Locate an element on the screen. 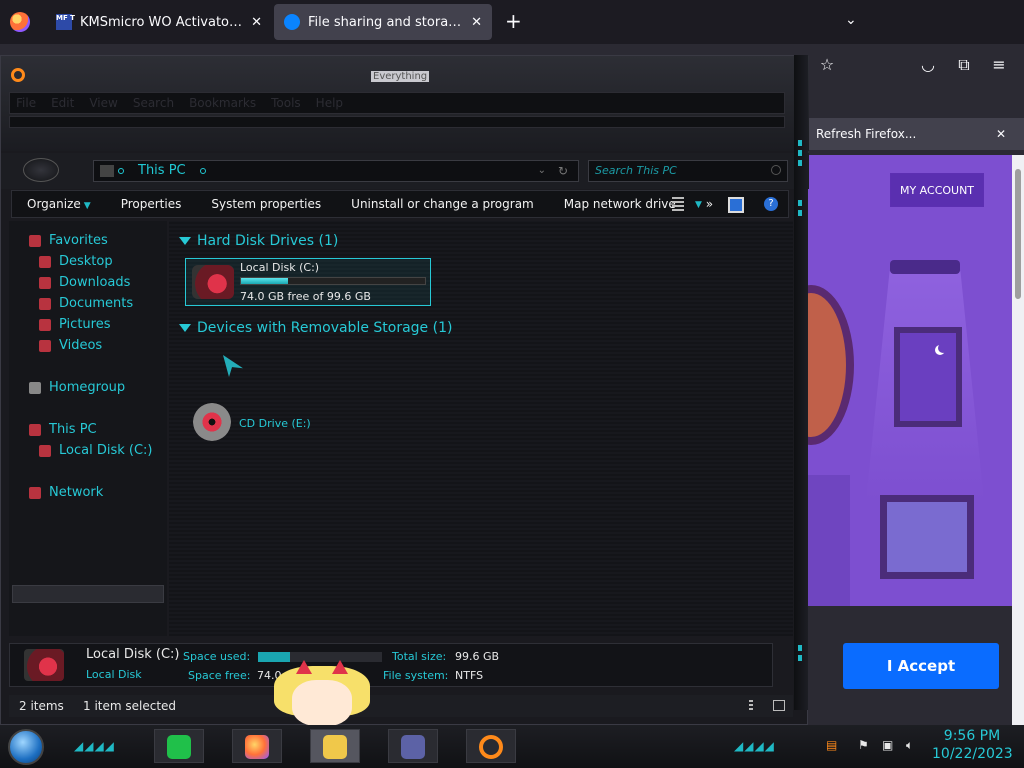 The height and width of the screenshot is (768, 1024). pictures-icon is located at coordinates (45, 325).